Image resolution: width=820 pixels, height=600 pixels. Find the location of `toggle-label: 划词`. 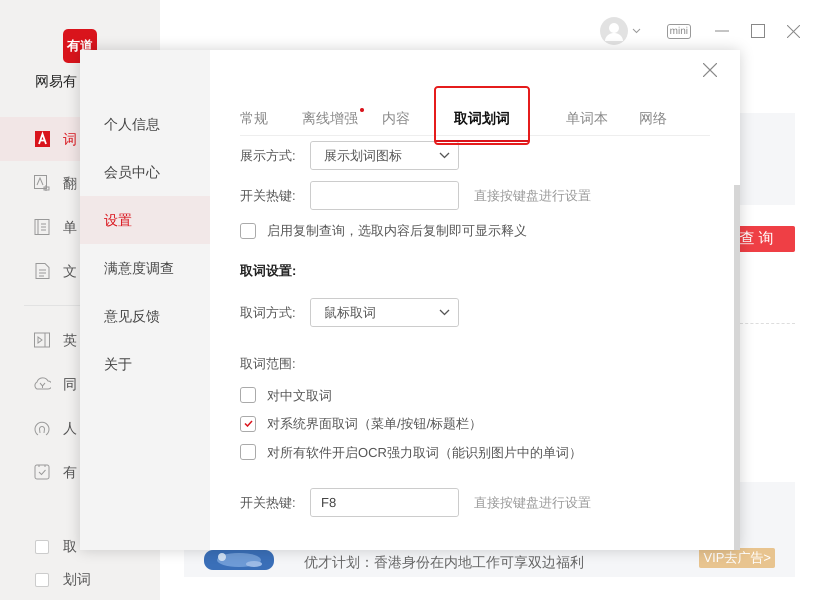

toggle-label: 划词 is located at coordinates (77, 579).